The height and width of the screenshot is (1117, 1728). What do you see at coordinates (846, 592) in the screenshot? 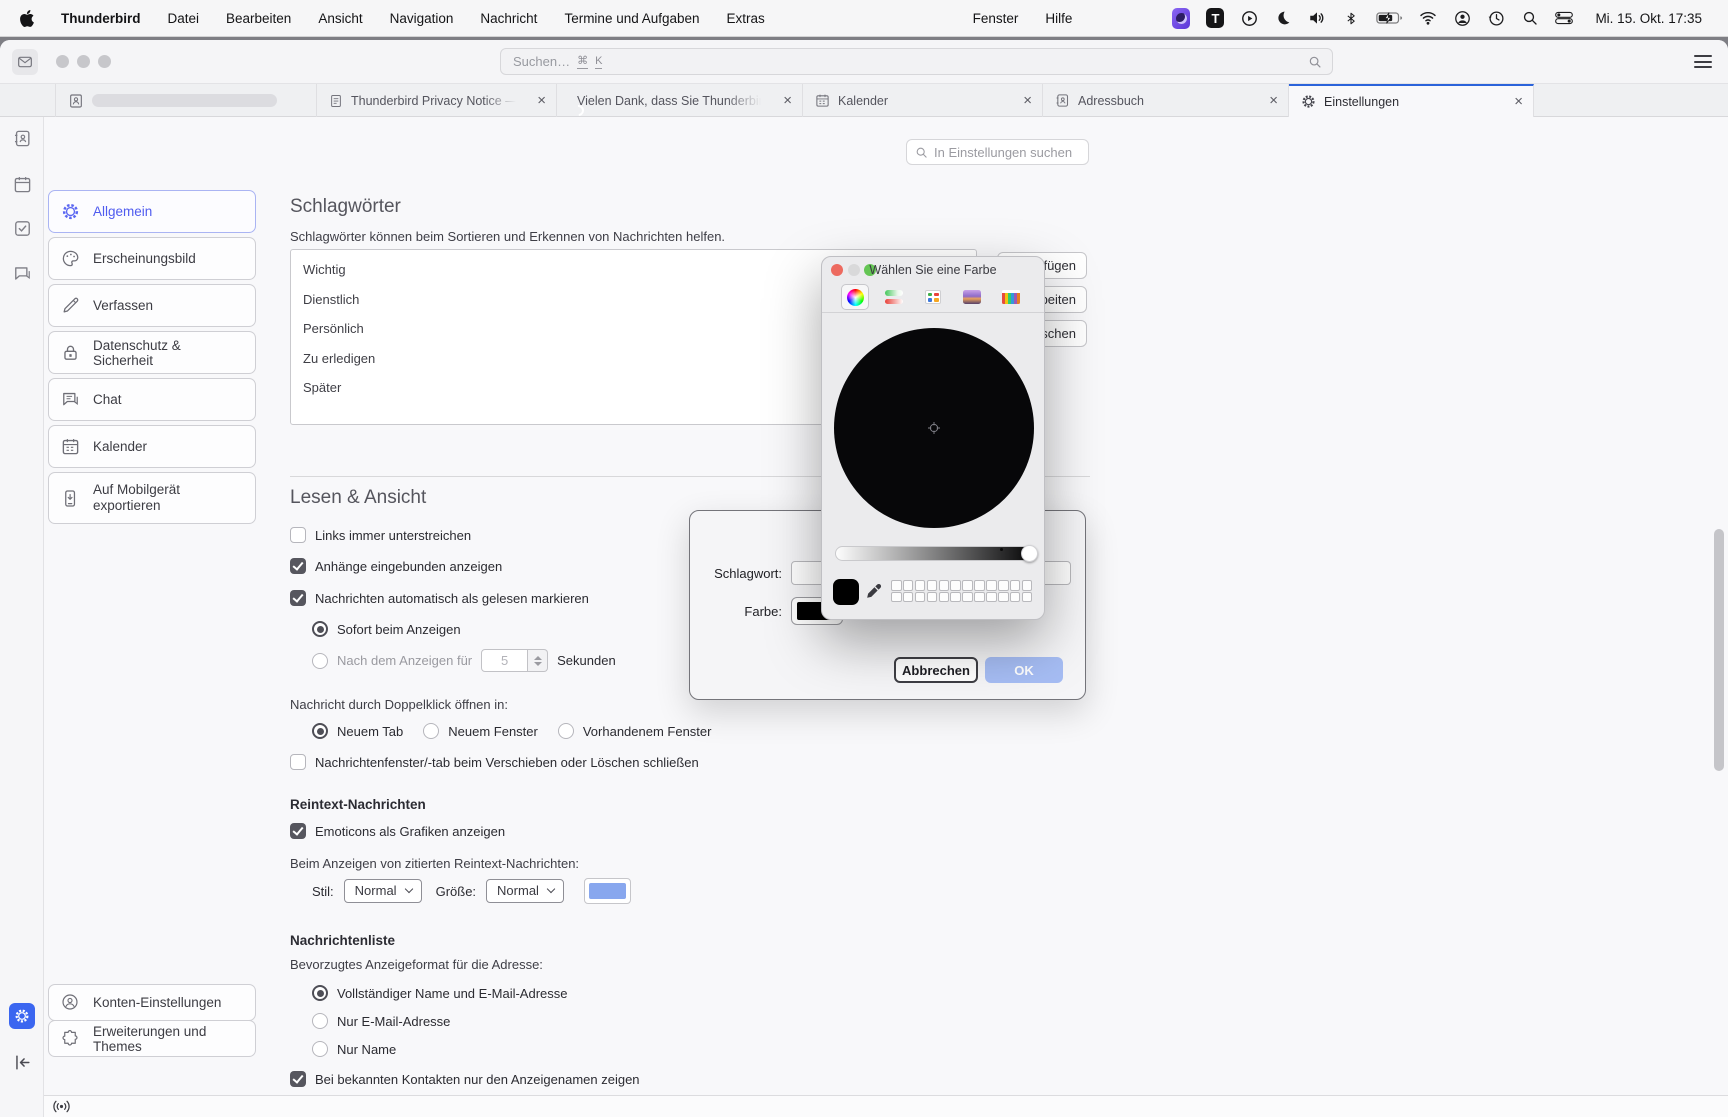
I see `current-color-well` at bounding box center [846, 592].